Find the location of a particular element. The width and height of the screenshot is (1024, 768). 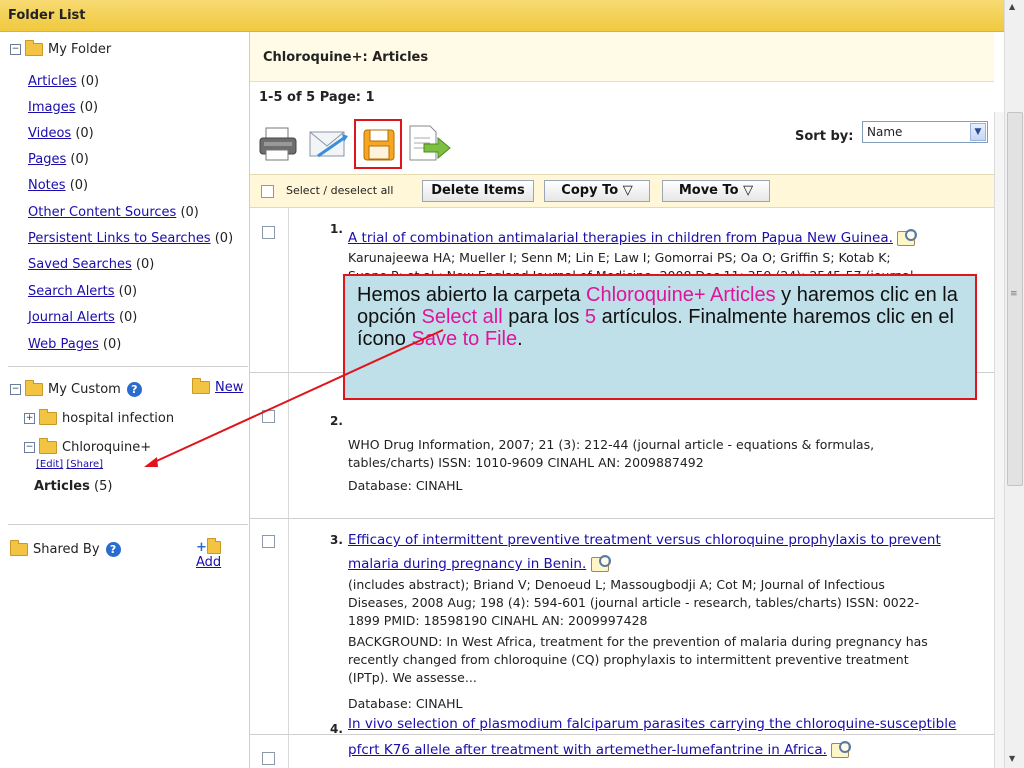

save-icon is located at coordinates (379, 145).